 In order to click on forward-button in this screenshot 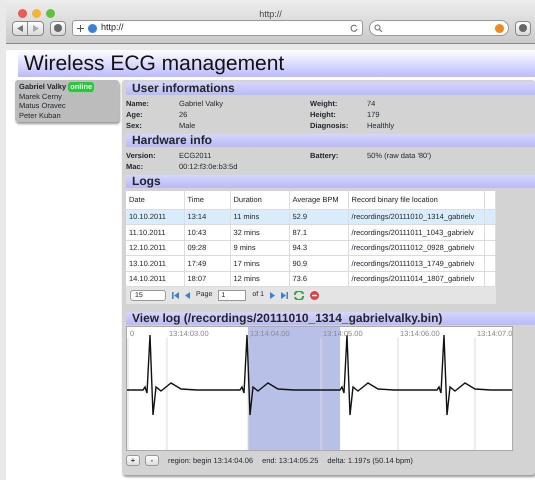, I will do `click(36, 28)`.